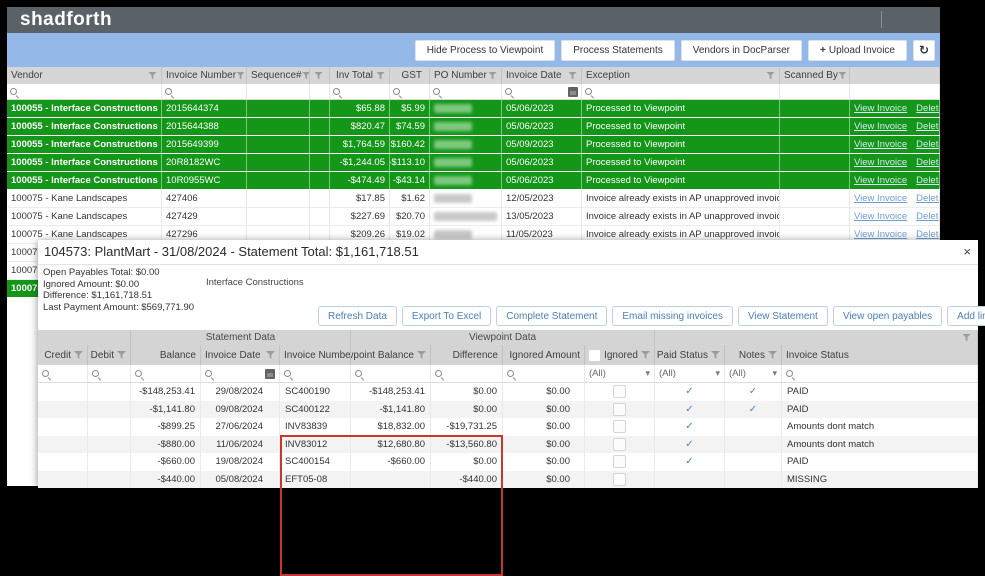  What do you see at coordinates (467, 355) in the screenshot?
I see `col-header-difference: Difference` at bounding box center [467, 355].